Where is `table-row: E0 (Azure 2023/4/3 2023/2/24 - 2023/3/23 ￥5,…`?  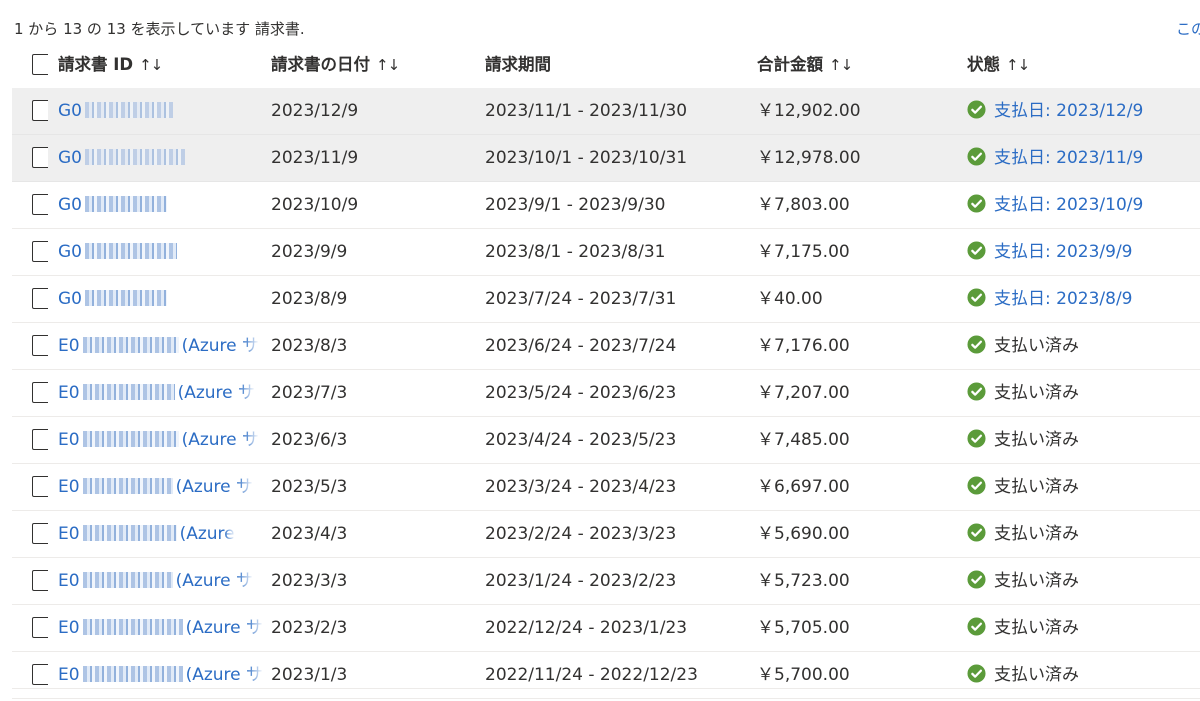
table-row: E0 (Azure 2023/4/3 2023/2/24 - 2023/3/23 ￥5,… is located at coordinates (606, 534).